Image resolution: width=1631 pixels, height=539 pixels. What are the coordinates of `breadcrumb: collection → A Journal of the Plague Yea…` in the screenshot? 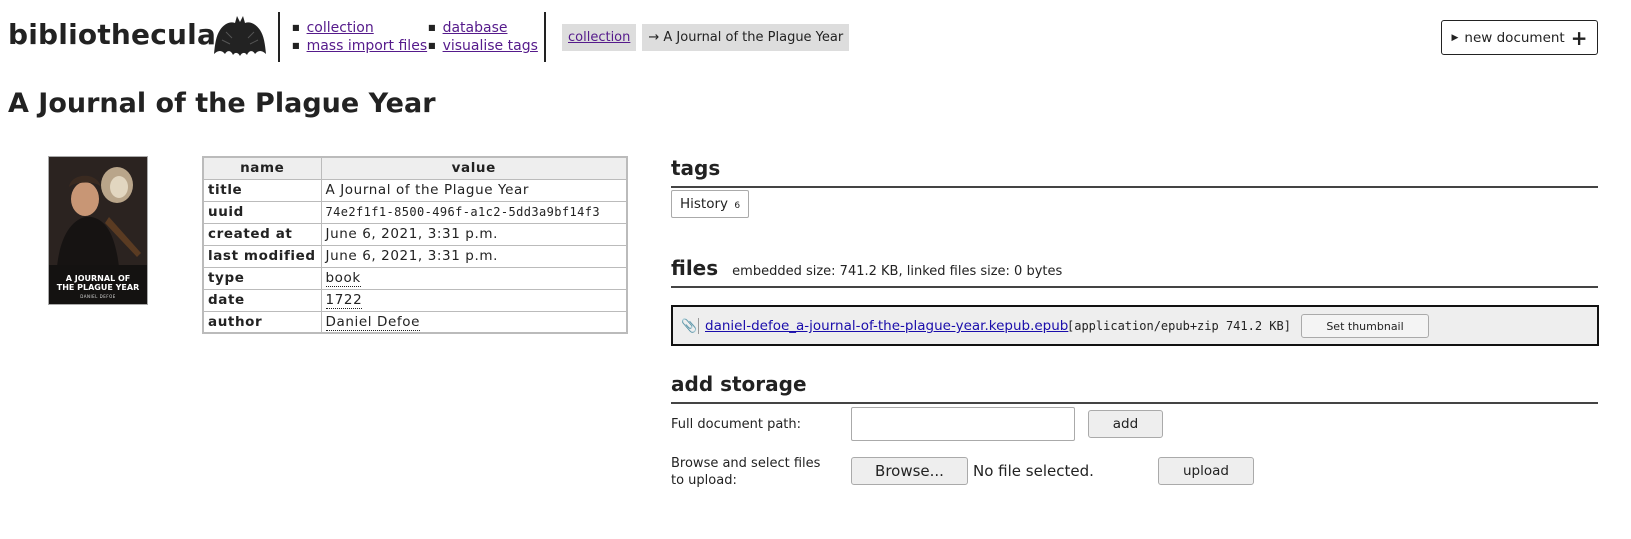 It's located at (706, 37).